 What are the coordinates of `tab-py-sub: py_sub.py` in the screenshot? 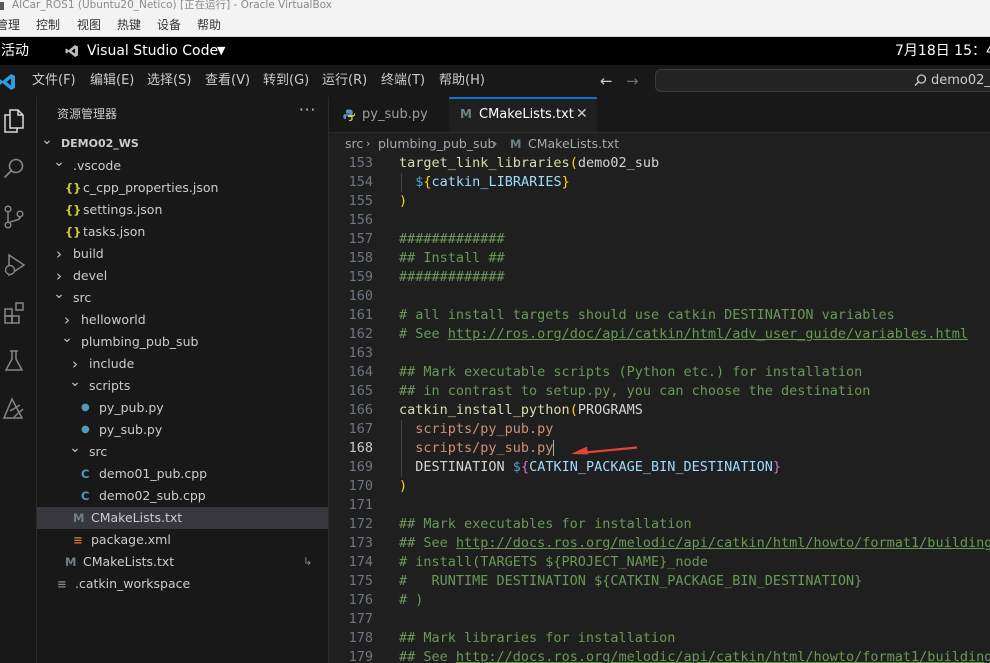 It's located at (389, 114).